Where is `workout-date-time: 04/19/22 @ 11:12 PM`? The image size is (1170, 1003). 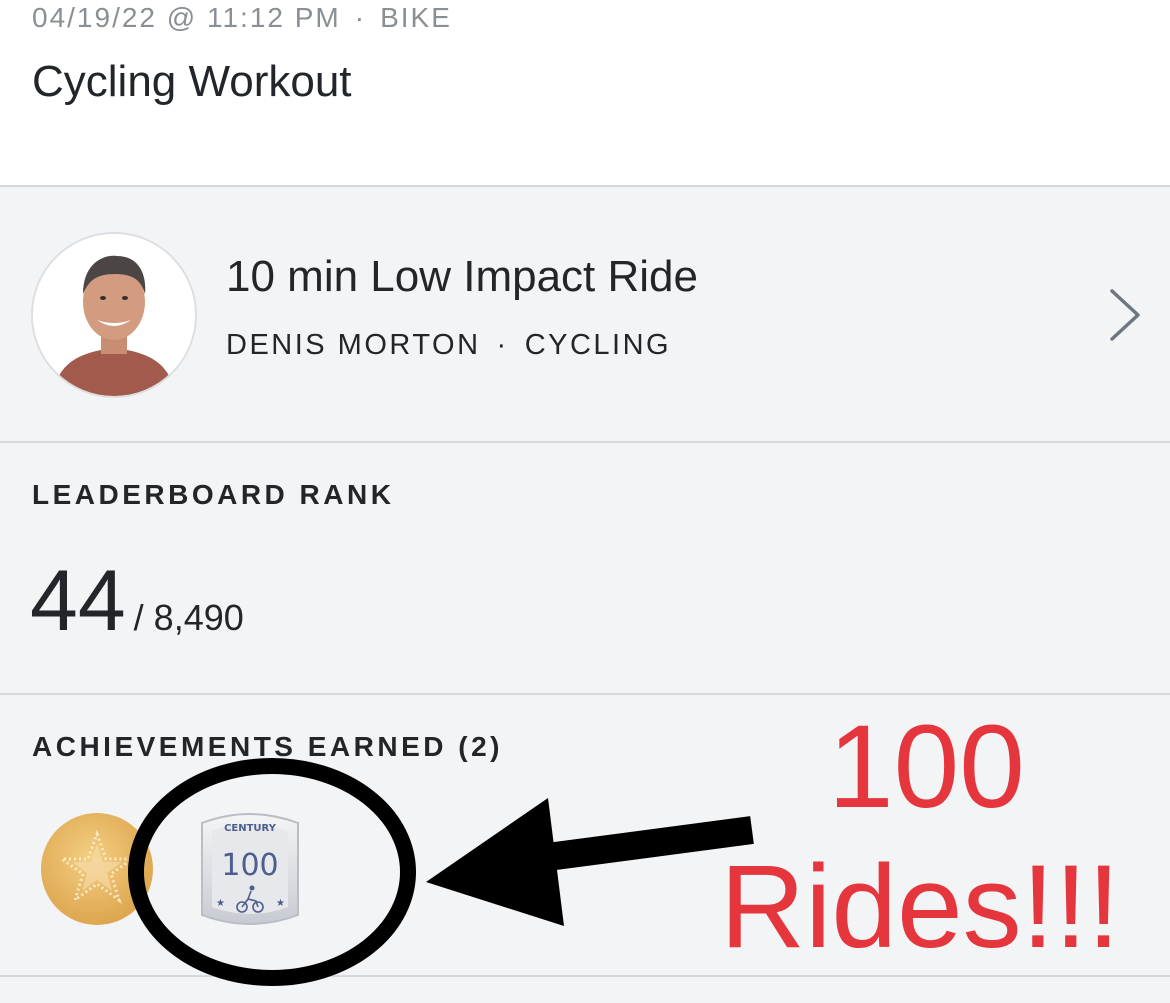 workout-date-time: 04/19/22 @ 11:12 PM is located at coordinates (186, 17).